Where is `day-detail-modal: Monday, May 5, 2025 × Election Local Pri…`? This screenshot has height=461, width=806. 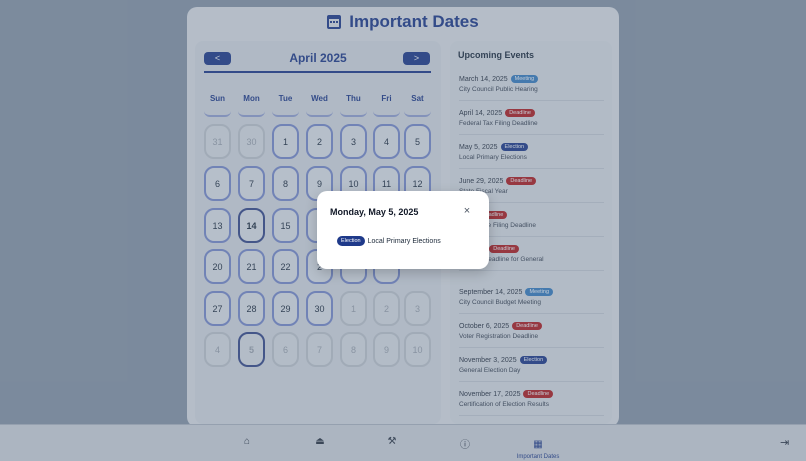
day-detail-modal: Monday, May 5, 2025 × Election Local Pri… is located at coordinates (403, 230).